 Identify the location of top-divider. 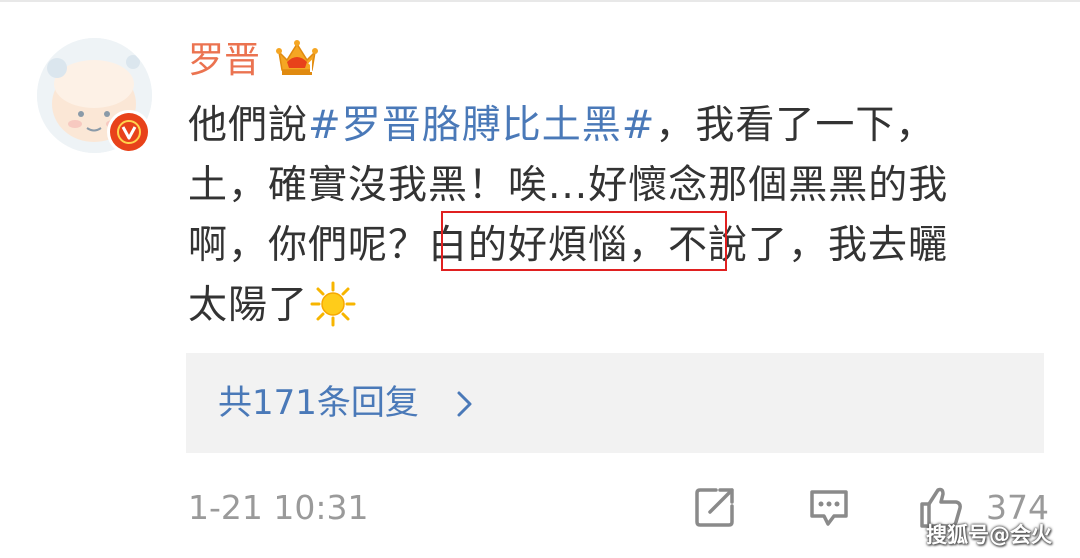
(540, 1).